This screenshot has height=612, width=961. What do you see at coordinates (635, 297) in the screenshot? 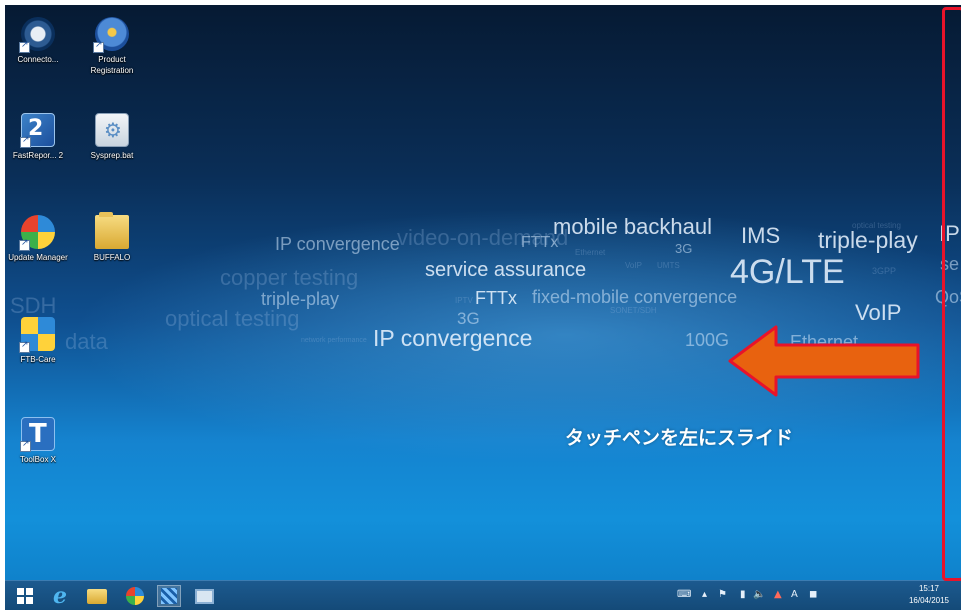
I see `wallpaper-word: fixed-mobile convergence` at bounding box center [635, 297].